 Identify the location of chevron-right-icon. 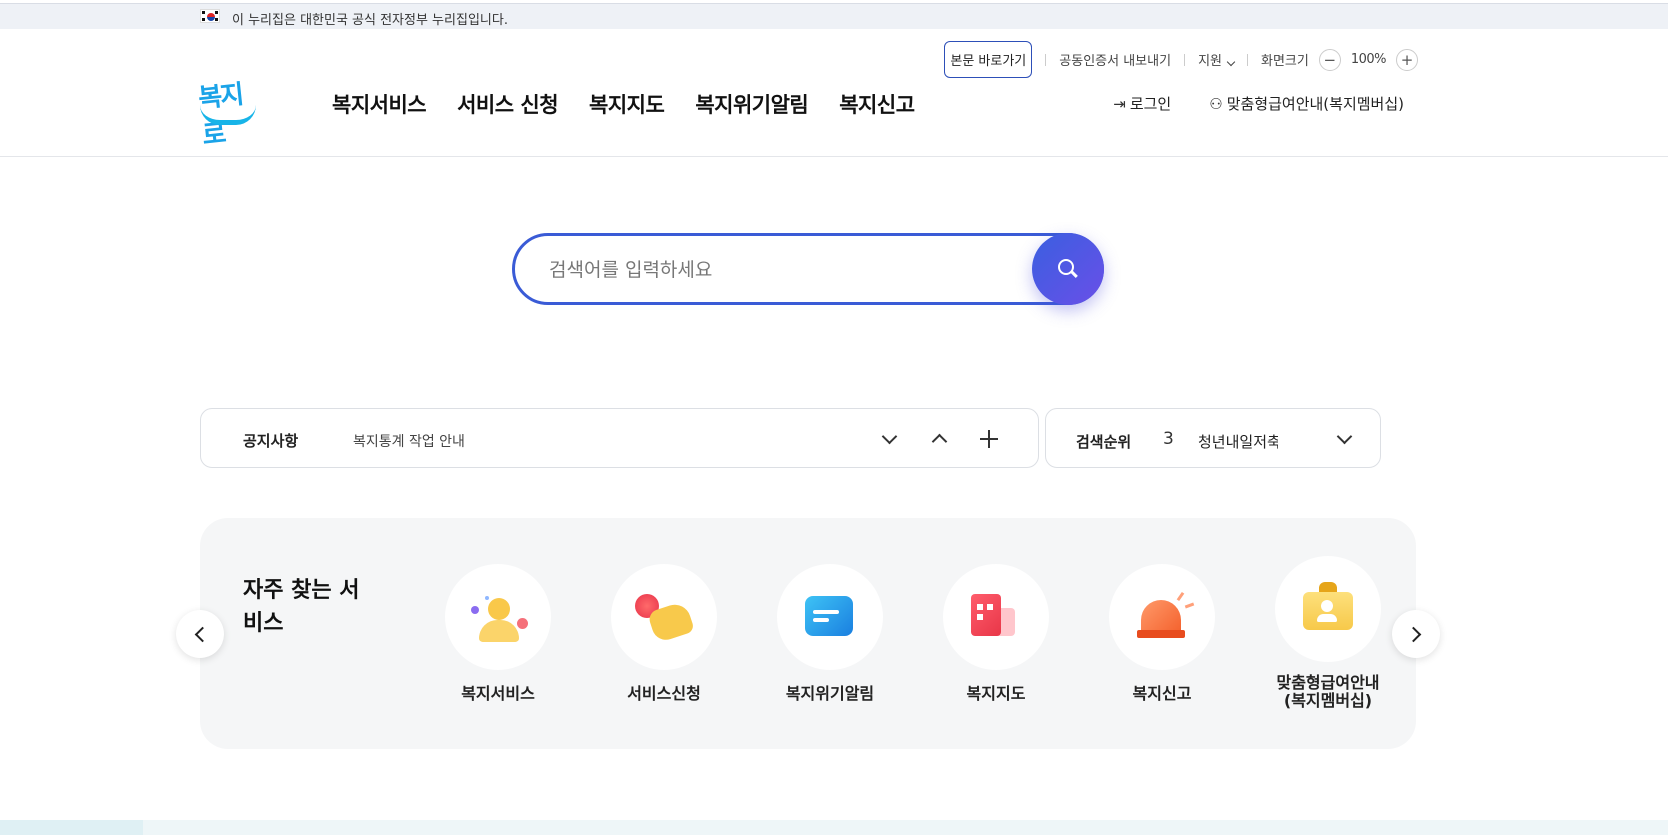
(1413, 634).